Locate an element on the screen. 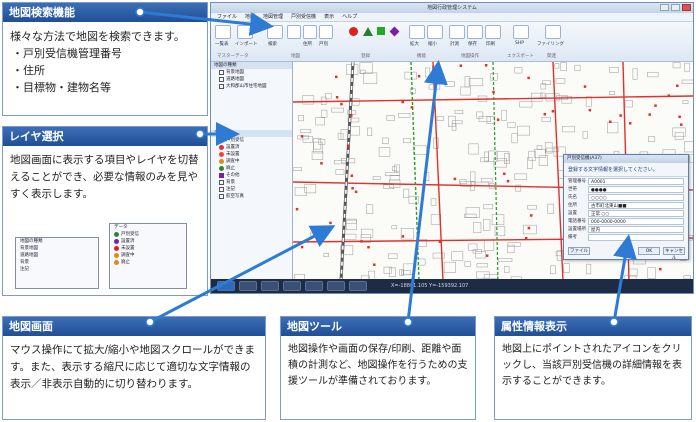  arrow-map-tools is located at coordinates (427, 191).